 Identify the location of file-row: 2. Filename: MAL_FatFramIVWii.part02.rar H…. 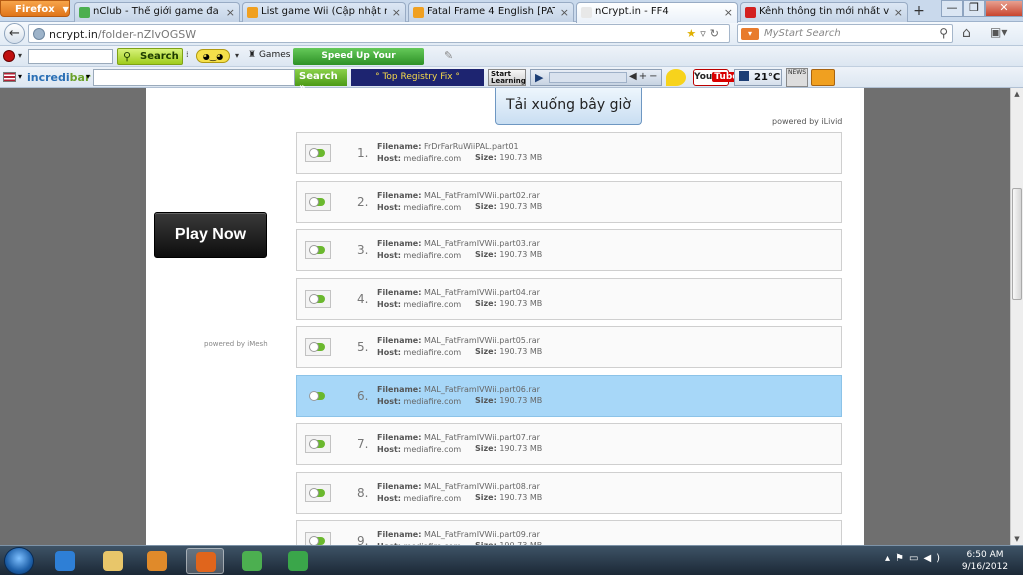
(569, 202).